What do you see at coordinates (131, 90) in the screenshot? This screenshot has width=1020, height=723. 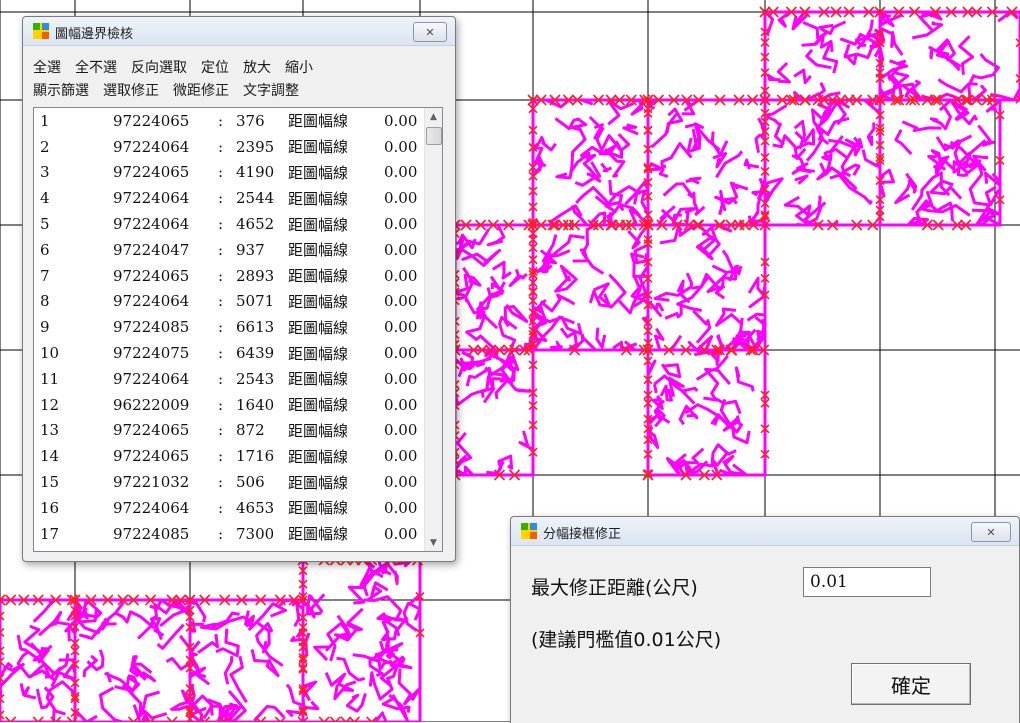 I see `menu-fix-selected: 選取修正` at bounding box center [131, 90].